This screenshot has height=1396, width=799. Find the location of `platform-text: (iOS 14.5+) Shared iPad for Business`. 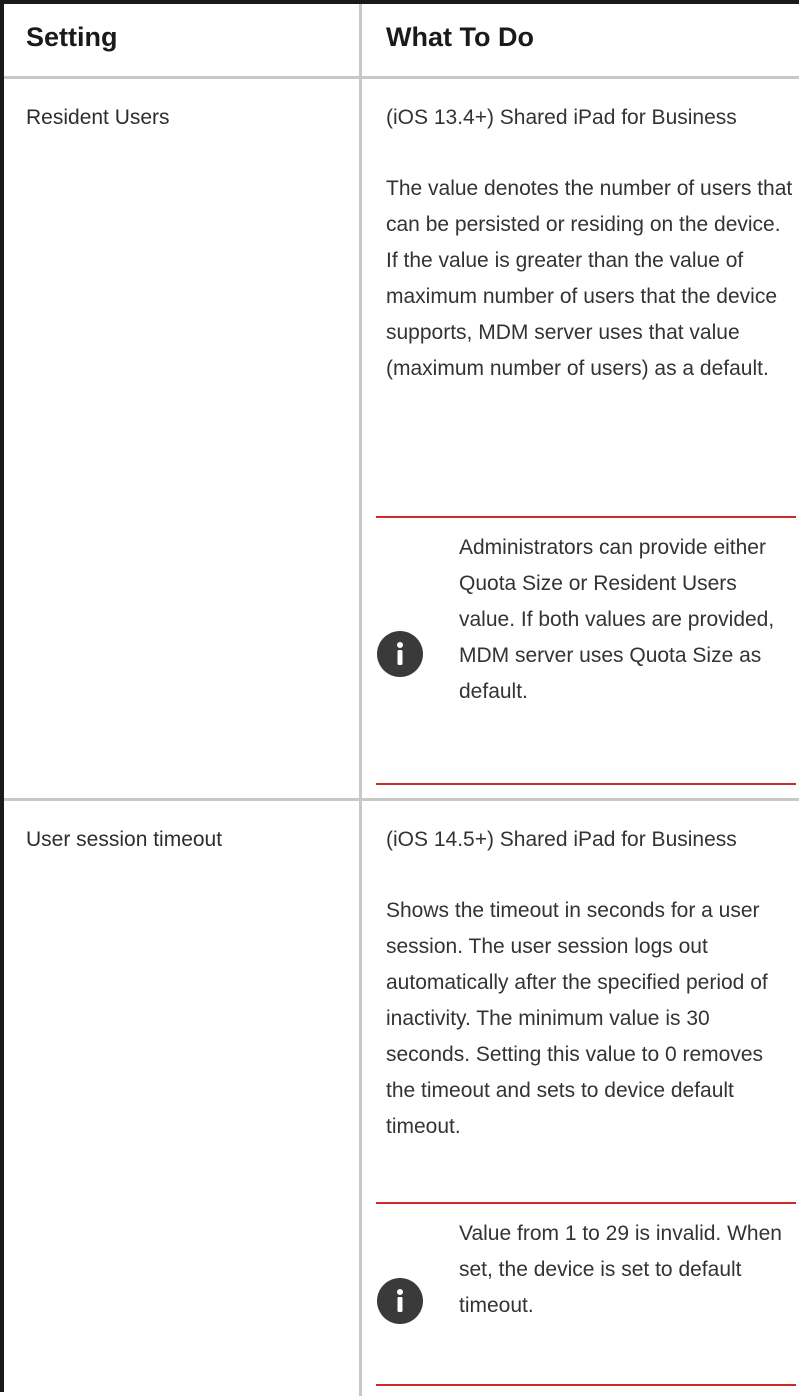

platform-text: (iOS 14.5+) Shared iPad for Business is located at coordinates (561, 839).